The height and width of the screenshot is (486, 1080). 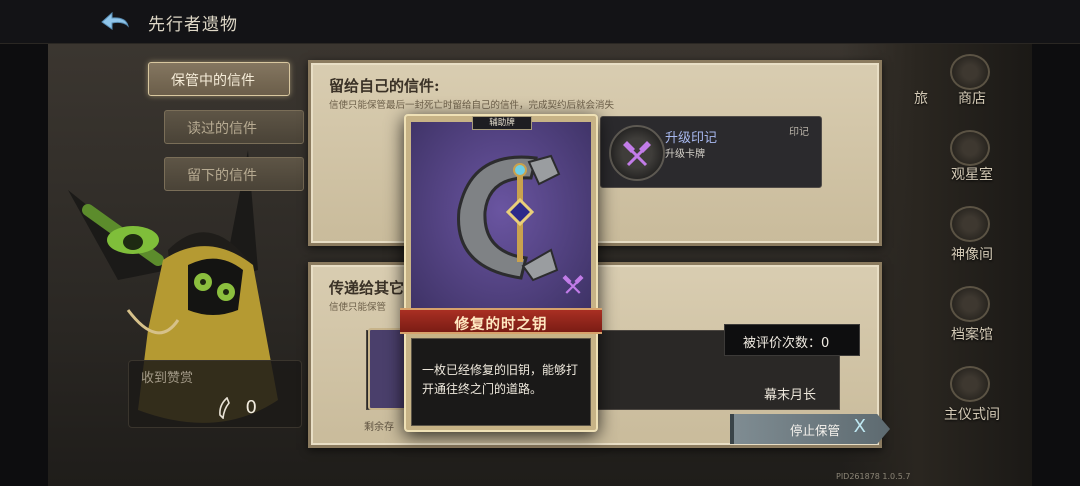 I want to click on nav-archive: 档案馆, so click(x=972, y=334).